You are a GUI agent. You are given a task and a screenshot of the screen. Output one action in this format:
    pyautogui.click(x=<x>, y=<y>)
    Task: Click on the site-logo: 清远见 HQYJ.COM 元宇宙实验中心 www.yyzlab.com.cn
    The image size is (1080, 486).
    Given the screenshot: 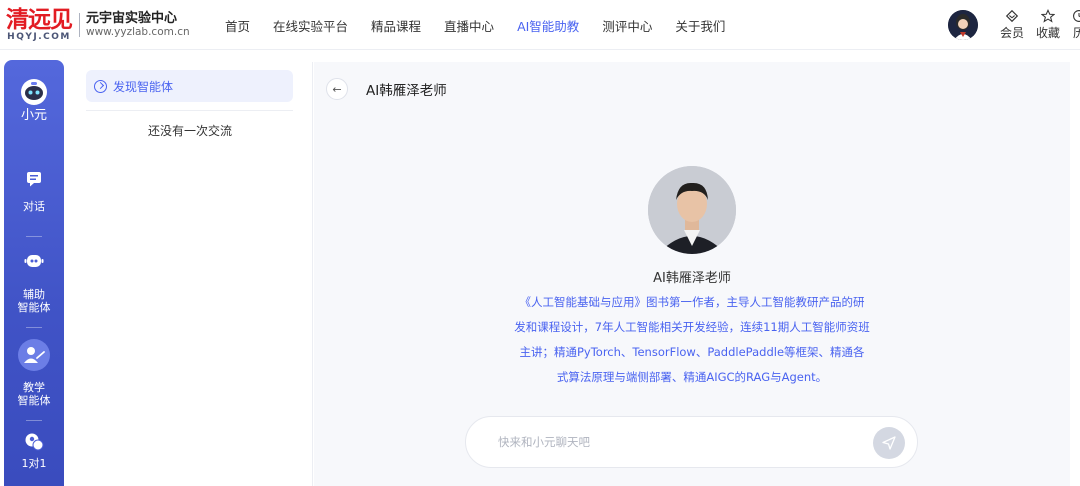 What is the action you would take?
    pyautogui.click(x=98, y=25)
    